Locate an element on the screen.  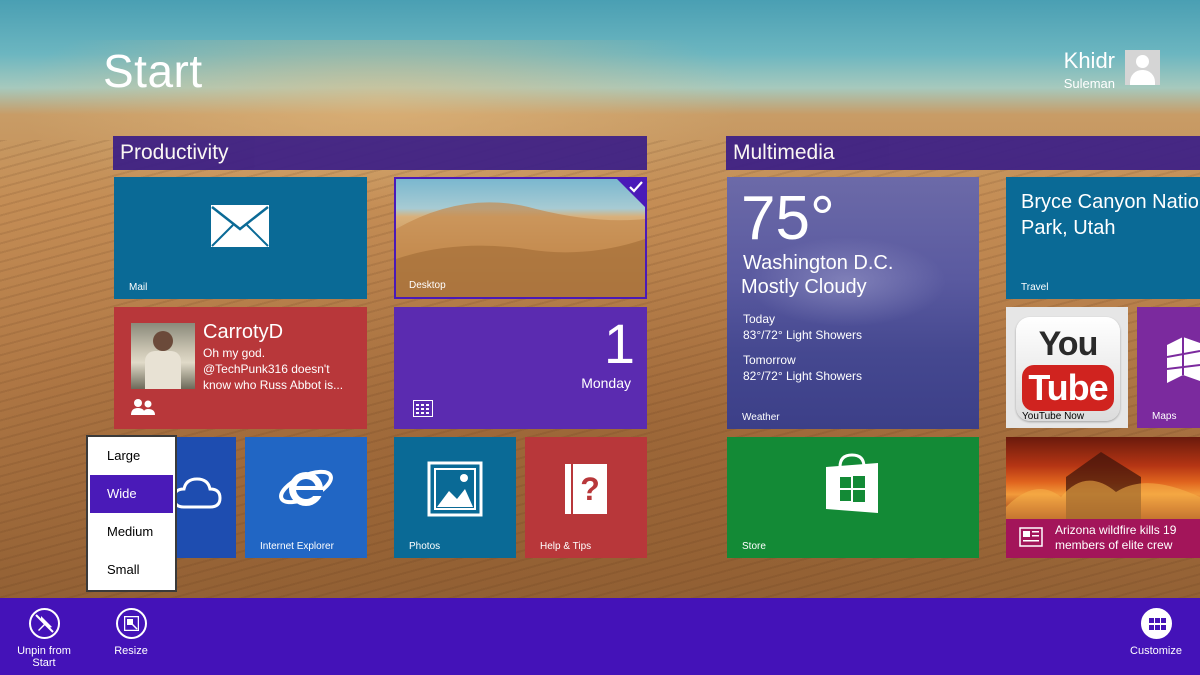
resize-option-wide: Wide is located at coordinates (131, 494).